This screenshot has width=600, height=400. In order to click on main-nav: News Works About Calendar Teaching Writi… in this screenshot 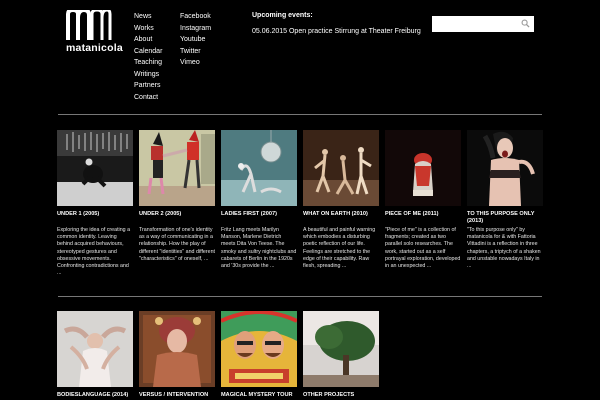, I will do `click(148, 57)`.